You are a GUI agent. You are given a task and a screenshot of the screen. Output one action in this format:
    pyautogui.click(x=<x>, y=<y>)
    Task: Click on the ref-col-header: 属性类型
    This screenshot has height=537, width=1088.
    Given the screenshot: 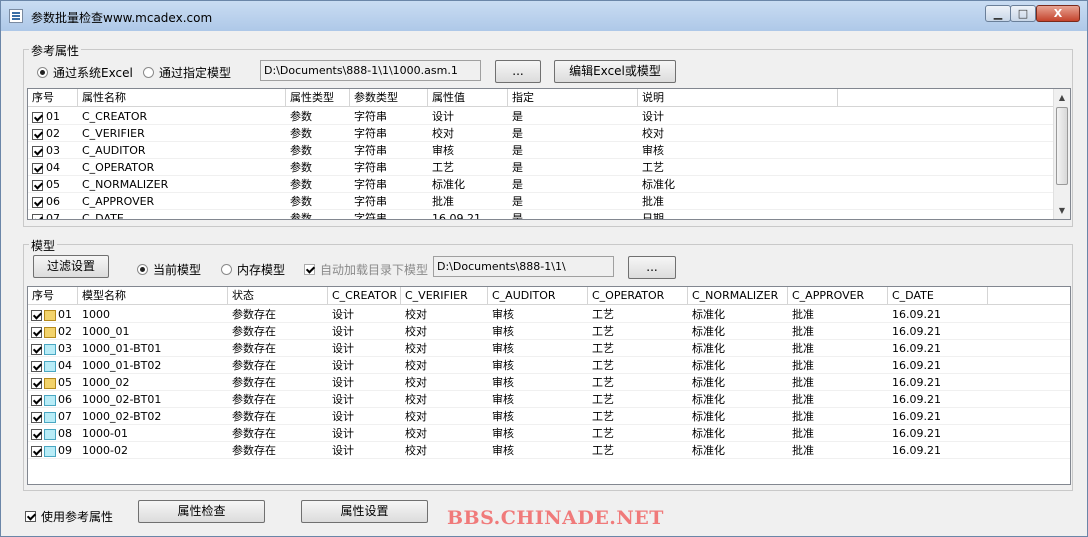 What is the action you would take?
    pyautogui.click(x=318, y=97)
    